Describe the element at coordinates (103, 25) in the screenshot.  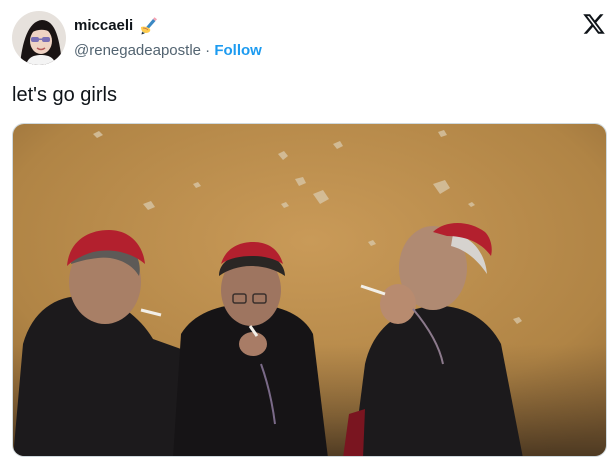
I see `author-display-name: miccaeli` at that location.